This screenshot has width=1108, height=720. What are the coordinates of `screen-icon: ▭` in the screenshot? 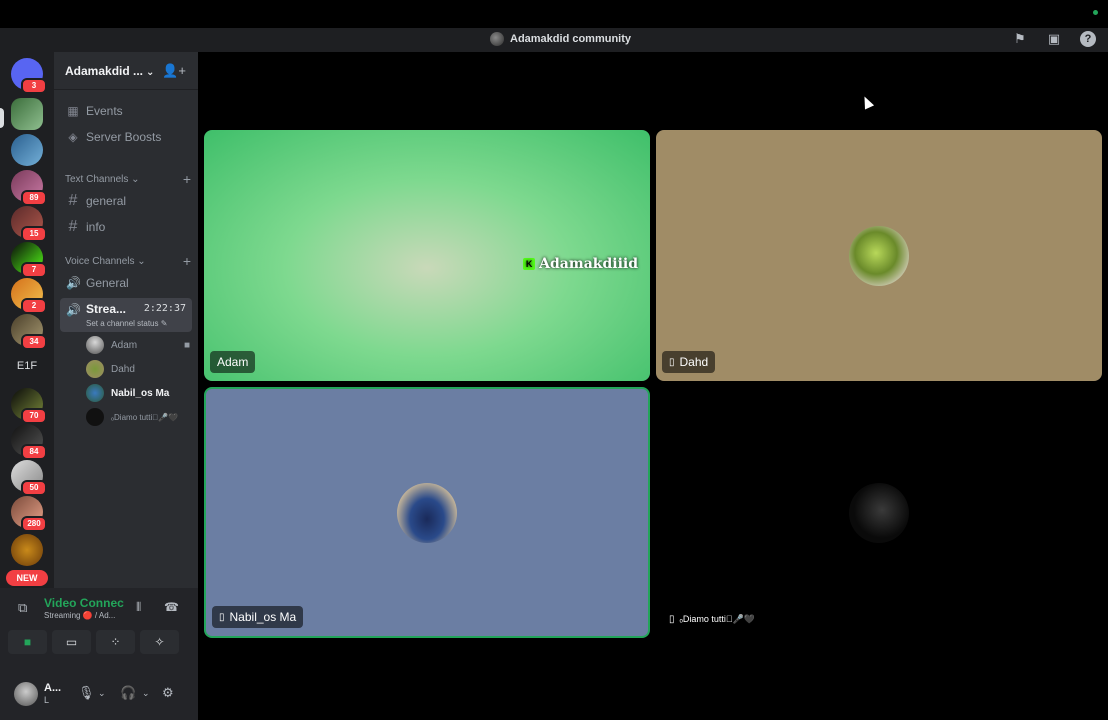 It's located at (71, 642).